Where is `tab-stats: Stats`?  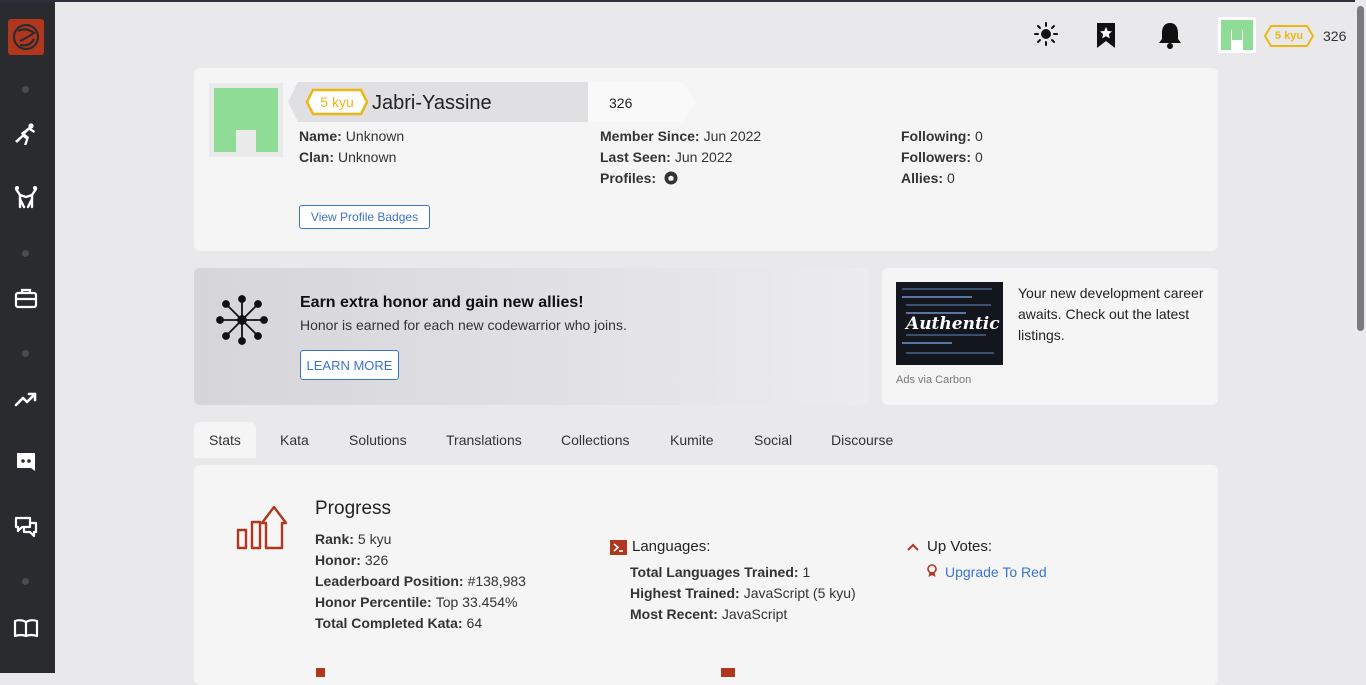
tab-stats: Stats is located at coordinates (225, 440).